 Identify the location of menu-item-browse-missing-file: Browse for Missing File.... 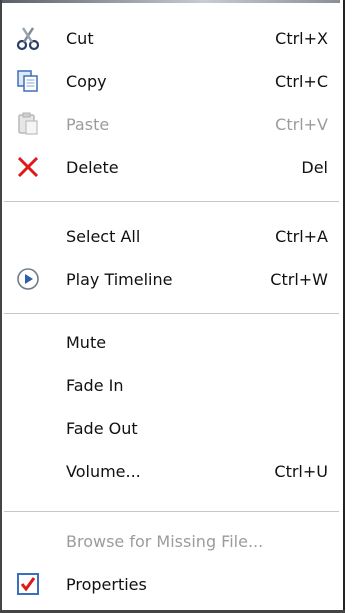
(171, 541).